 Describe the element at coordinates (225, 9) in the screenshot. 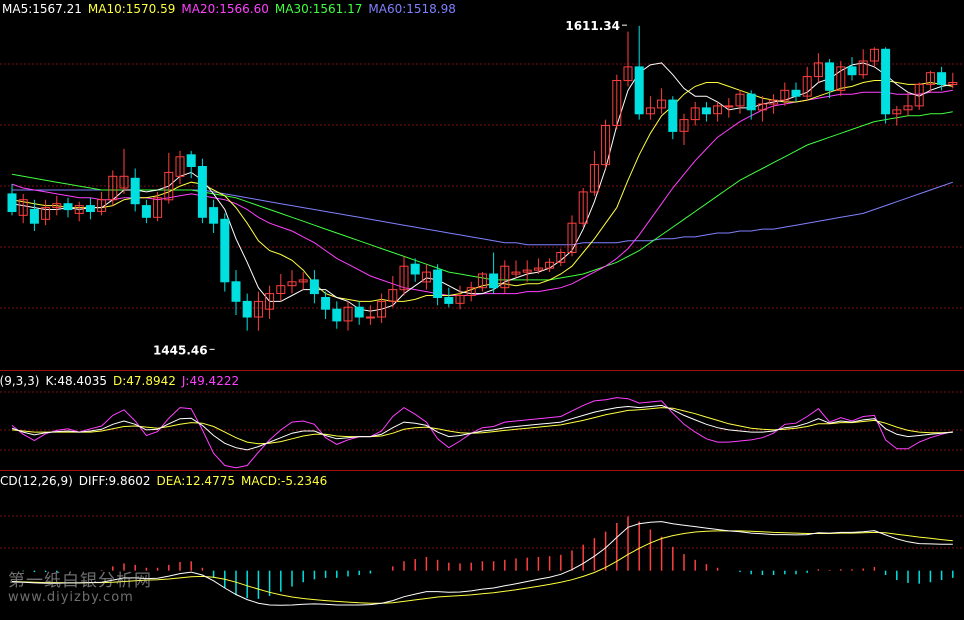

I see `legend-entry: MA20:1566.60` at that location.